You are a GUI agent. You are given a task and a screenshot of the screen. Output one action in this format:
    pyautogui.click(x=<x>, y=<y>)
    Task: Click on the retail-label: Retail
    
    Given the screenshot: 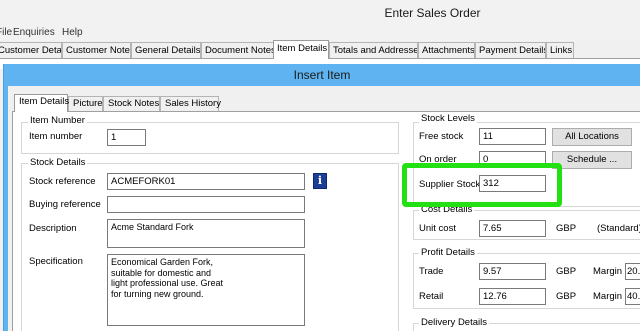 What is the action you would take?
    pyautogui.click(x=431, y=296)
    